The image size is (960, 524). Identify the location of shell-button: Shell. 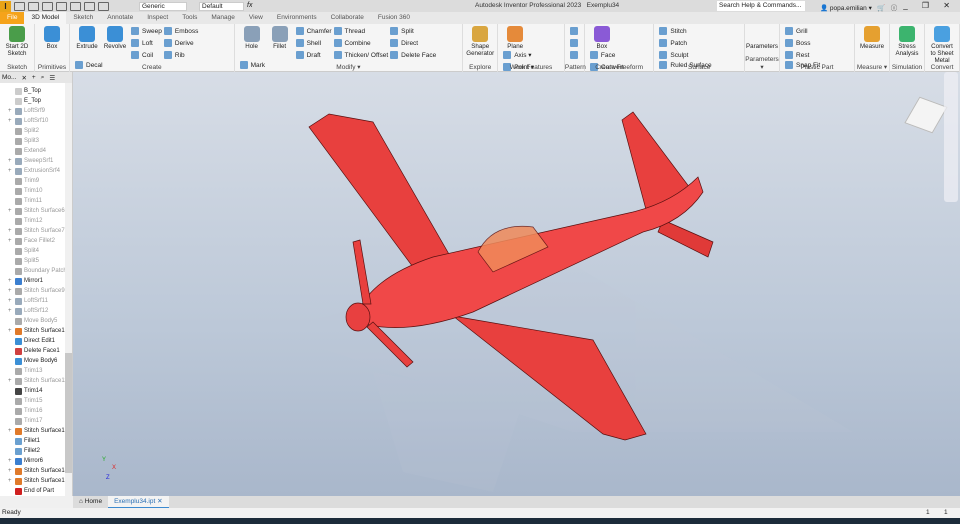
(313, 43).